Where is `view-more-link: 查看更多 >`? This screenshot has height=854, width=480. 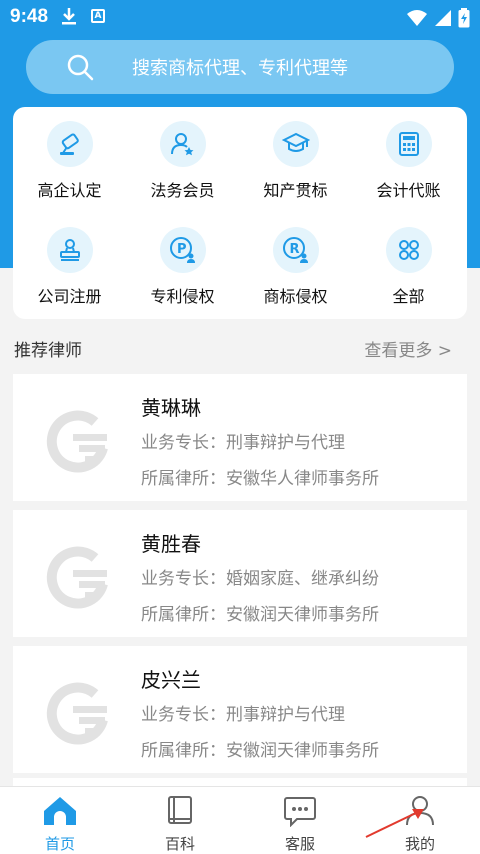 view-more-link: 查看更多 > is located at coordinates (408, 348).